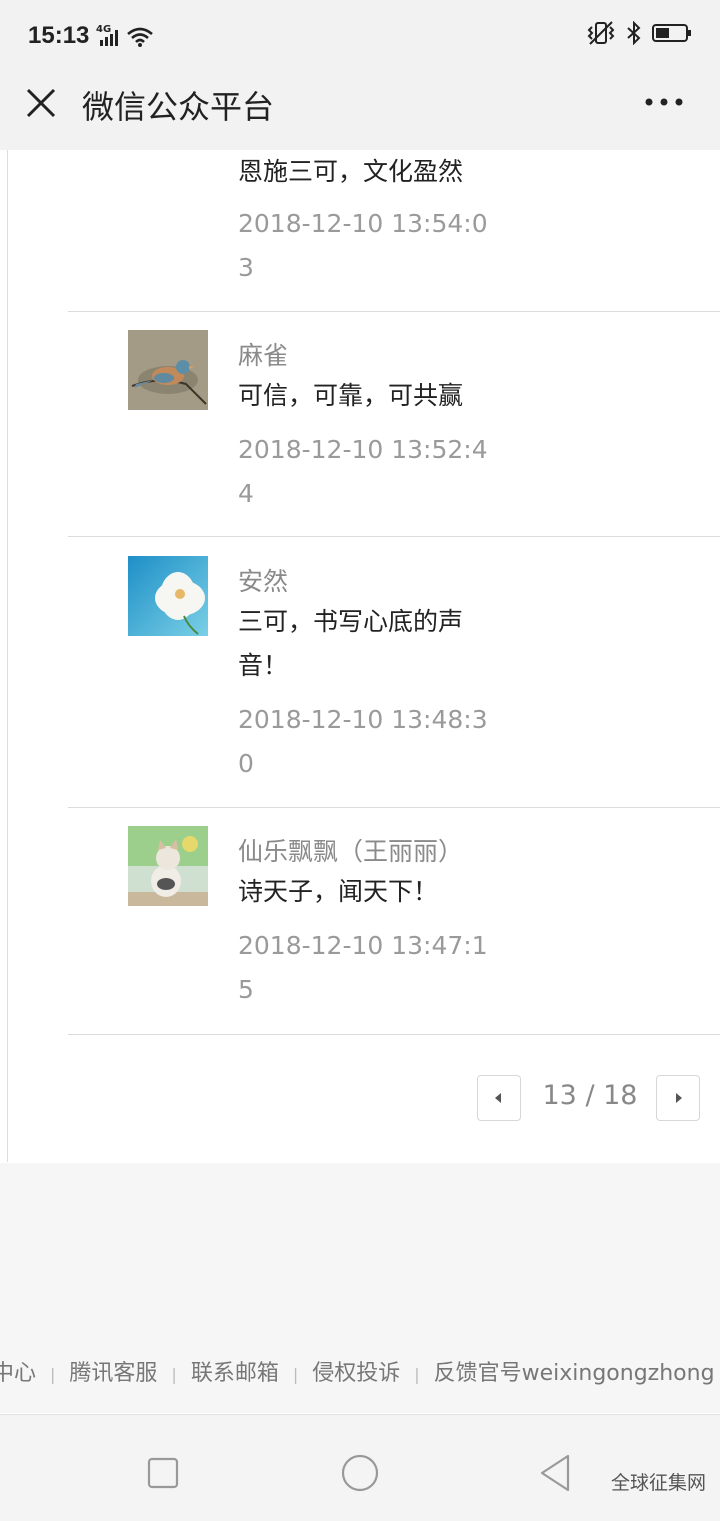 Image resolution: width=720 pixels, height=1521 pixels. Describe the element at coordinates (140, 37) in the screenshot. I see `wifi-icon` at that location.